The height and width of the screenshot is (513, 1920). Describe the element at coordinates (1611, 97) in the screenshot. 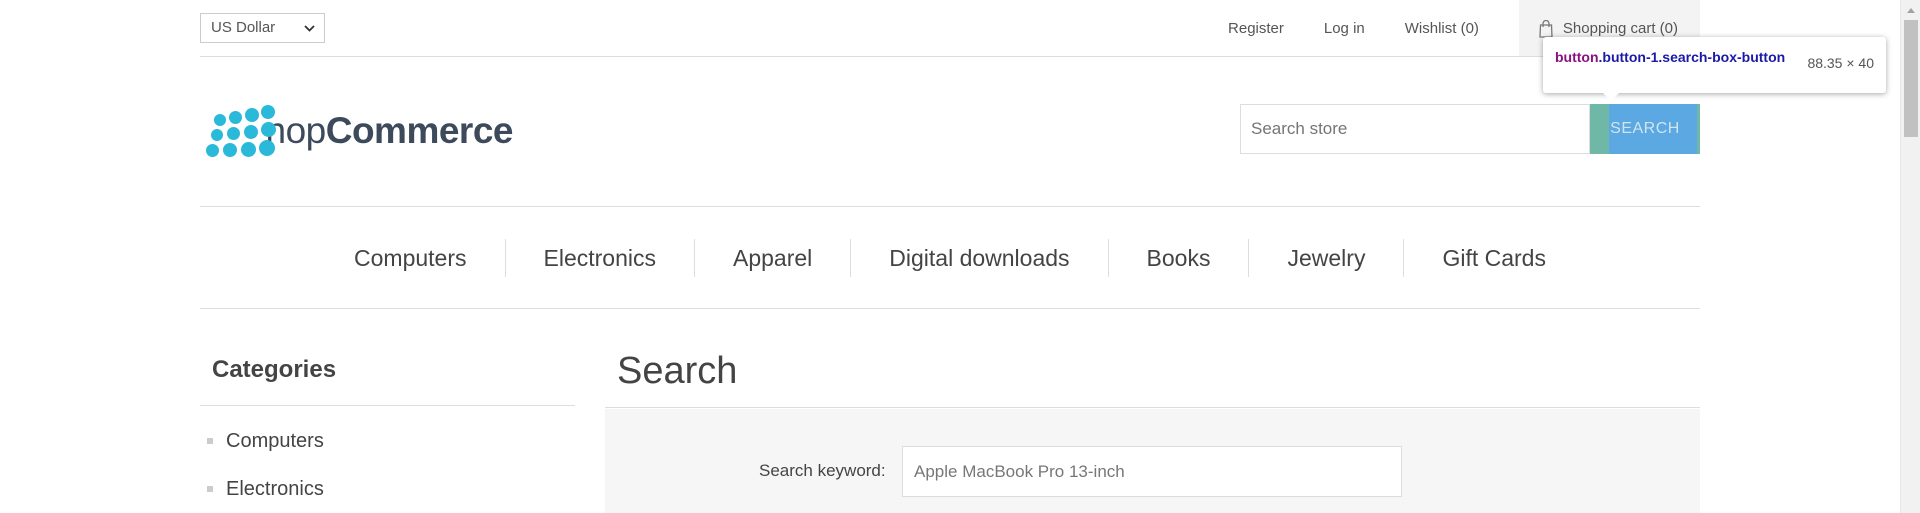

I see `tooltip-arrow` at that location.